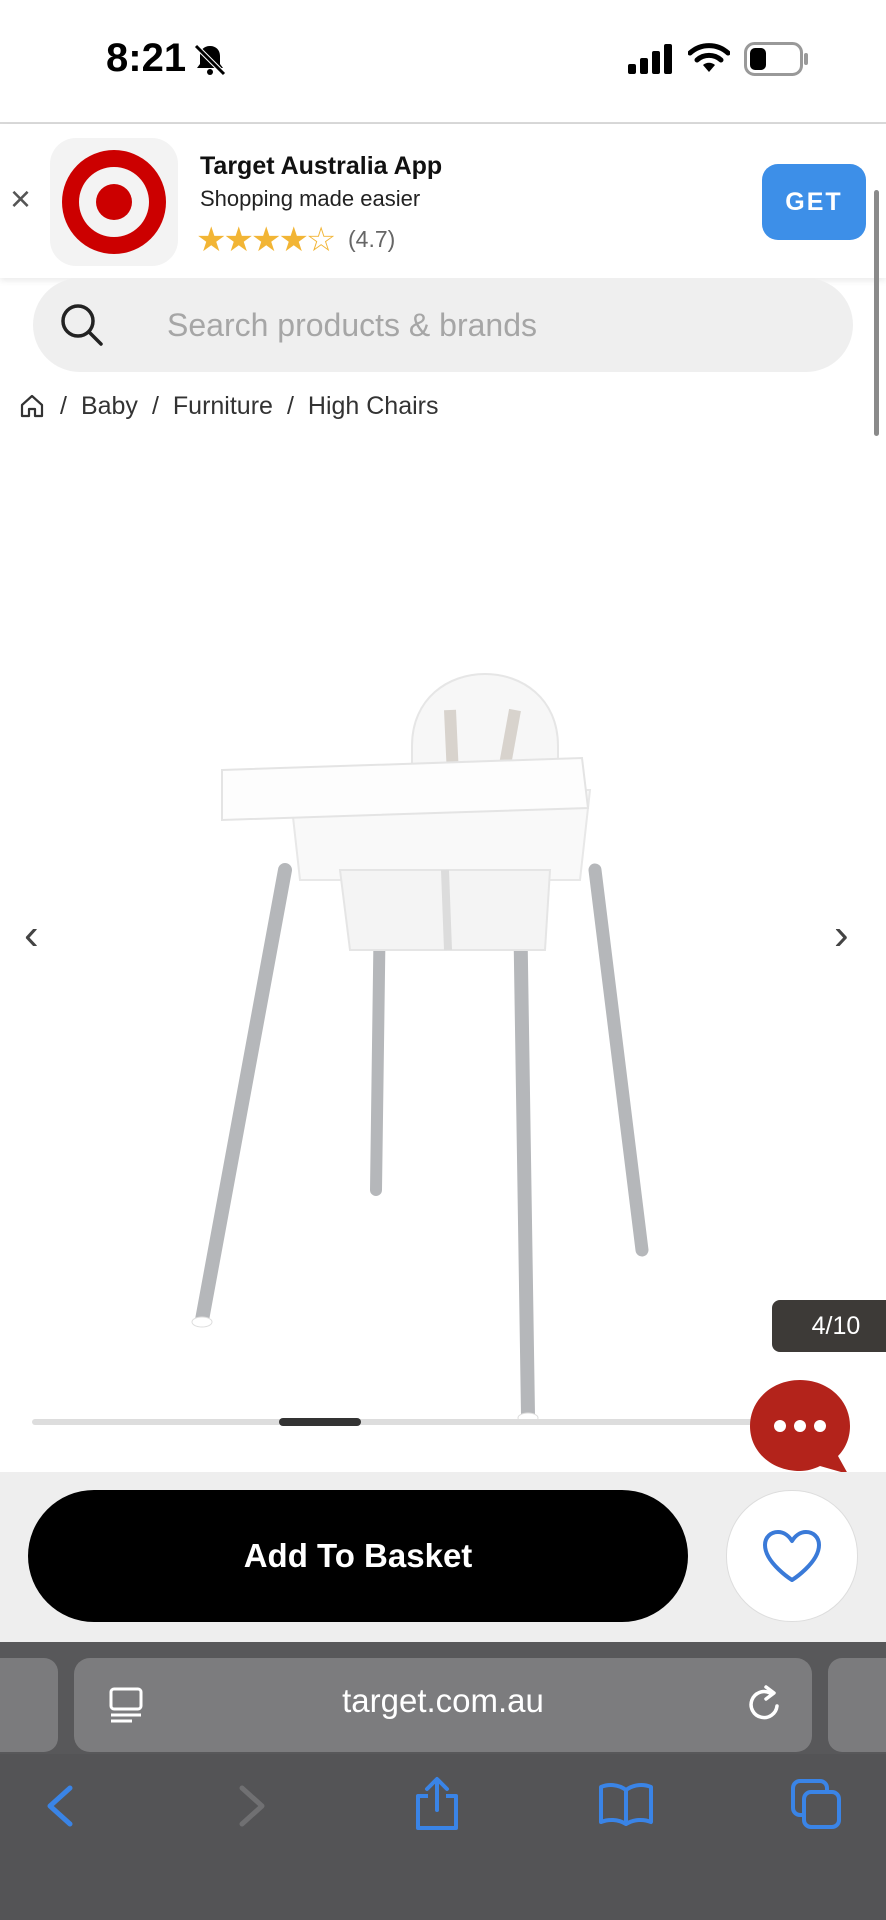 This screenshot has height=1920, width=886. Describe the element at coordinates (373, 406) in the screenshot. I see `breadcrumb-item-high-chairs: High Chairs` at that location.